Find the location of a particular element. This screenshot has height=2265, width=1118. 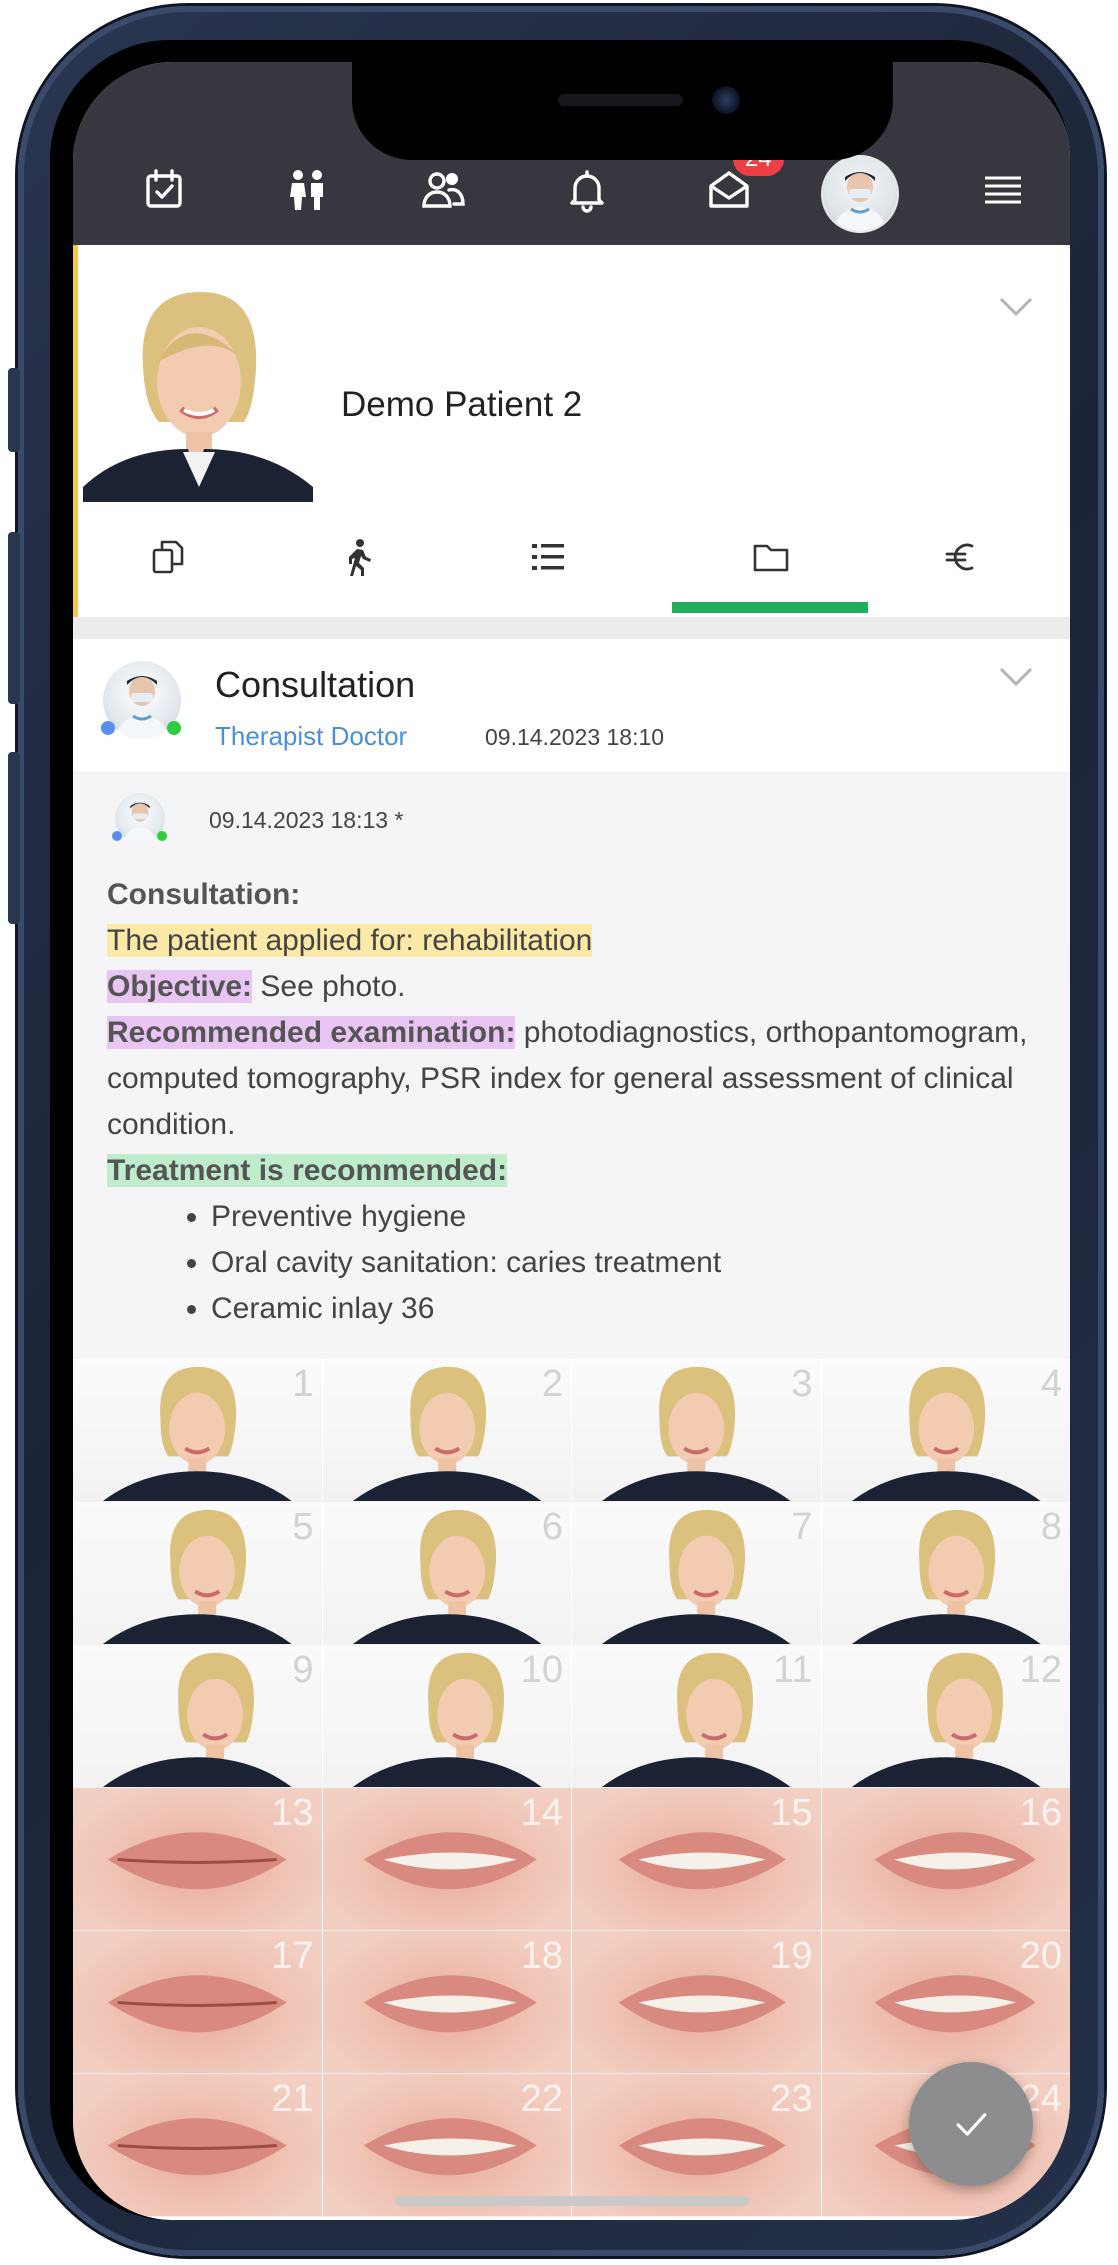

folder-icon is located at coordinates (771, 557).